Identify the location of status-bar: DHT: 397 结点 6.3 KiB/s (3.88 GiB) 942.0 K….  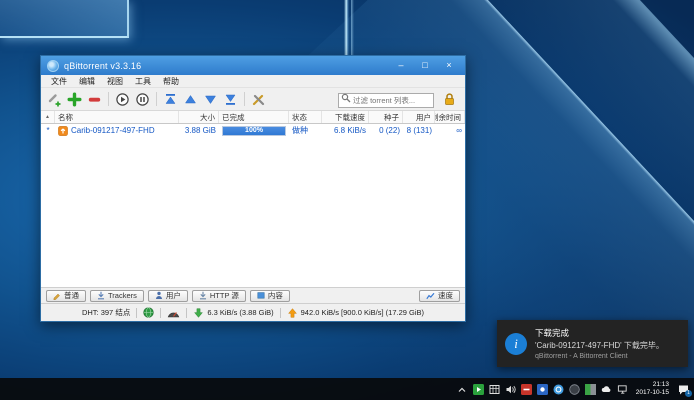
(253, 312).